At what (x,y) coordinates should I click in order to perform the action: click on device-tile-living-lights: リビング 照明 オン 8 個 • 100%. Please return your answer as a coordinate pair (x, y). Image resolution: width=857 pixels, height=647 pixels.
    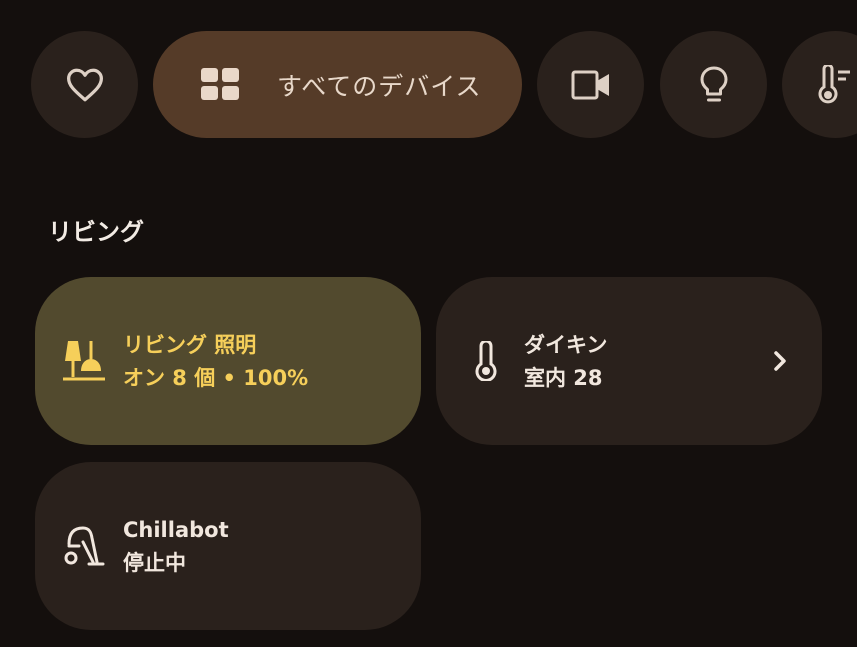
    Looking at the image, I should click on (228, 361).